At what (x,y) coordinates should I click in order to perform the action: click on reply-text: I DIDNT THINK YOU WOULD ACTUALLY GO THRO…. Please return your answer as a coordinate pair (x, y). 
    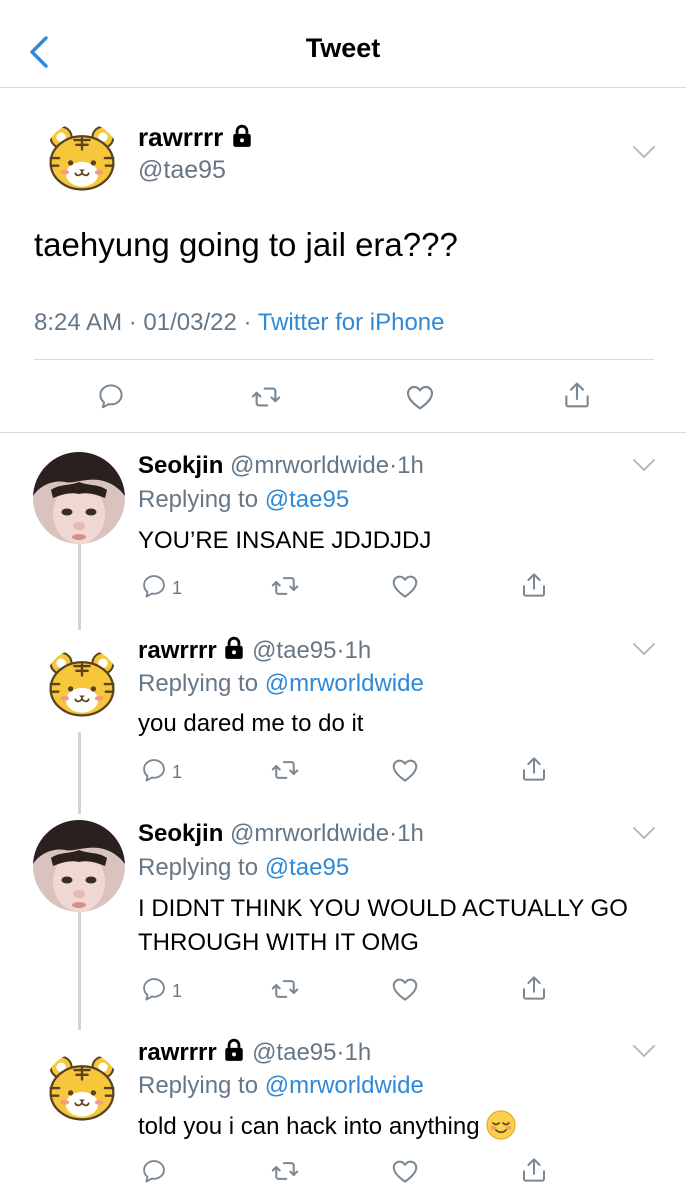
    Looking at the image, I should click on (383, 925).